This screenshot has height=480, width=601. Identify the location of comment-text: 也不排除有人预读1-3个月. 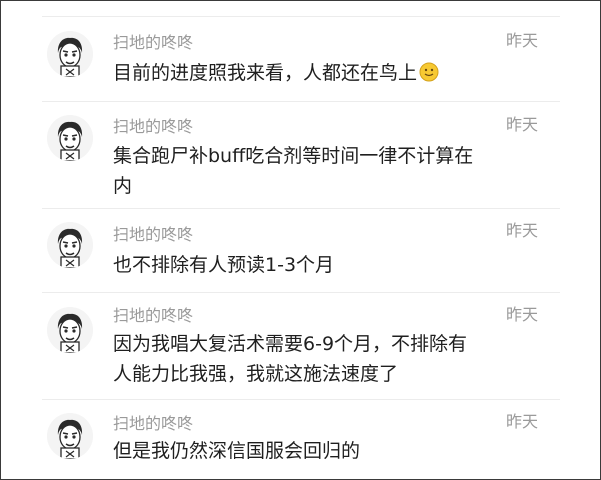
(224, 265).